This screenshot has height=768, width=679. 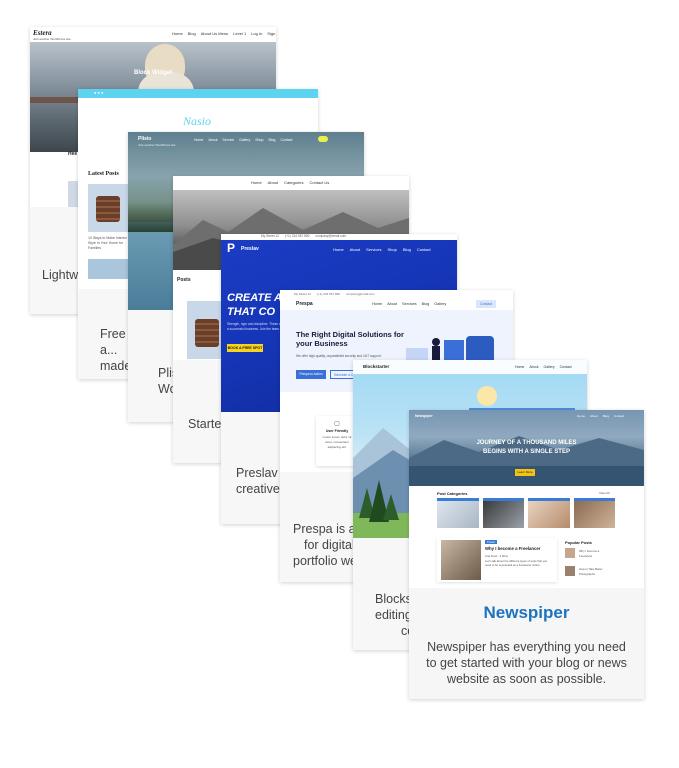 I want to click on blockstarter-nav: Home About Gallery Contact, so click(x=543, y=367).